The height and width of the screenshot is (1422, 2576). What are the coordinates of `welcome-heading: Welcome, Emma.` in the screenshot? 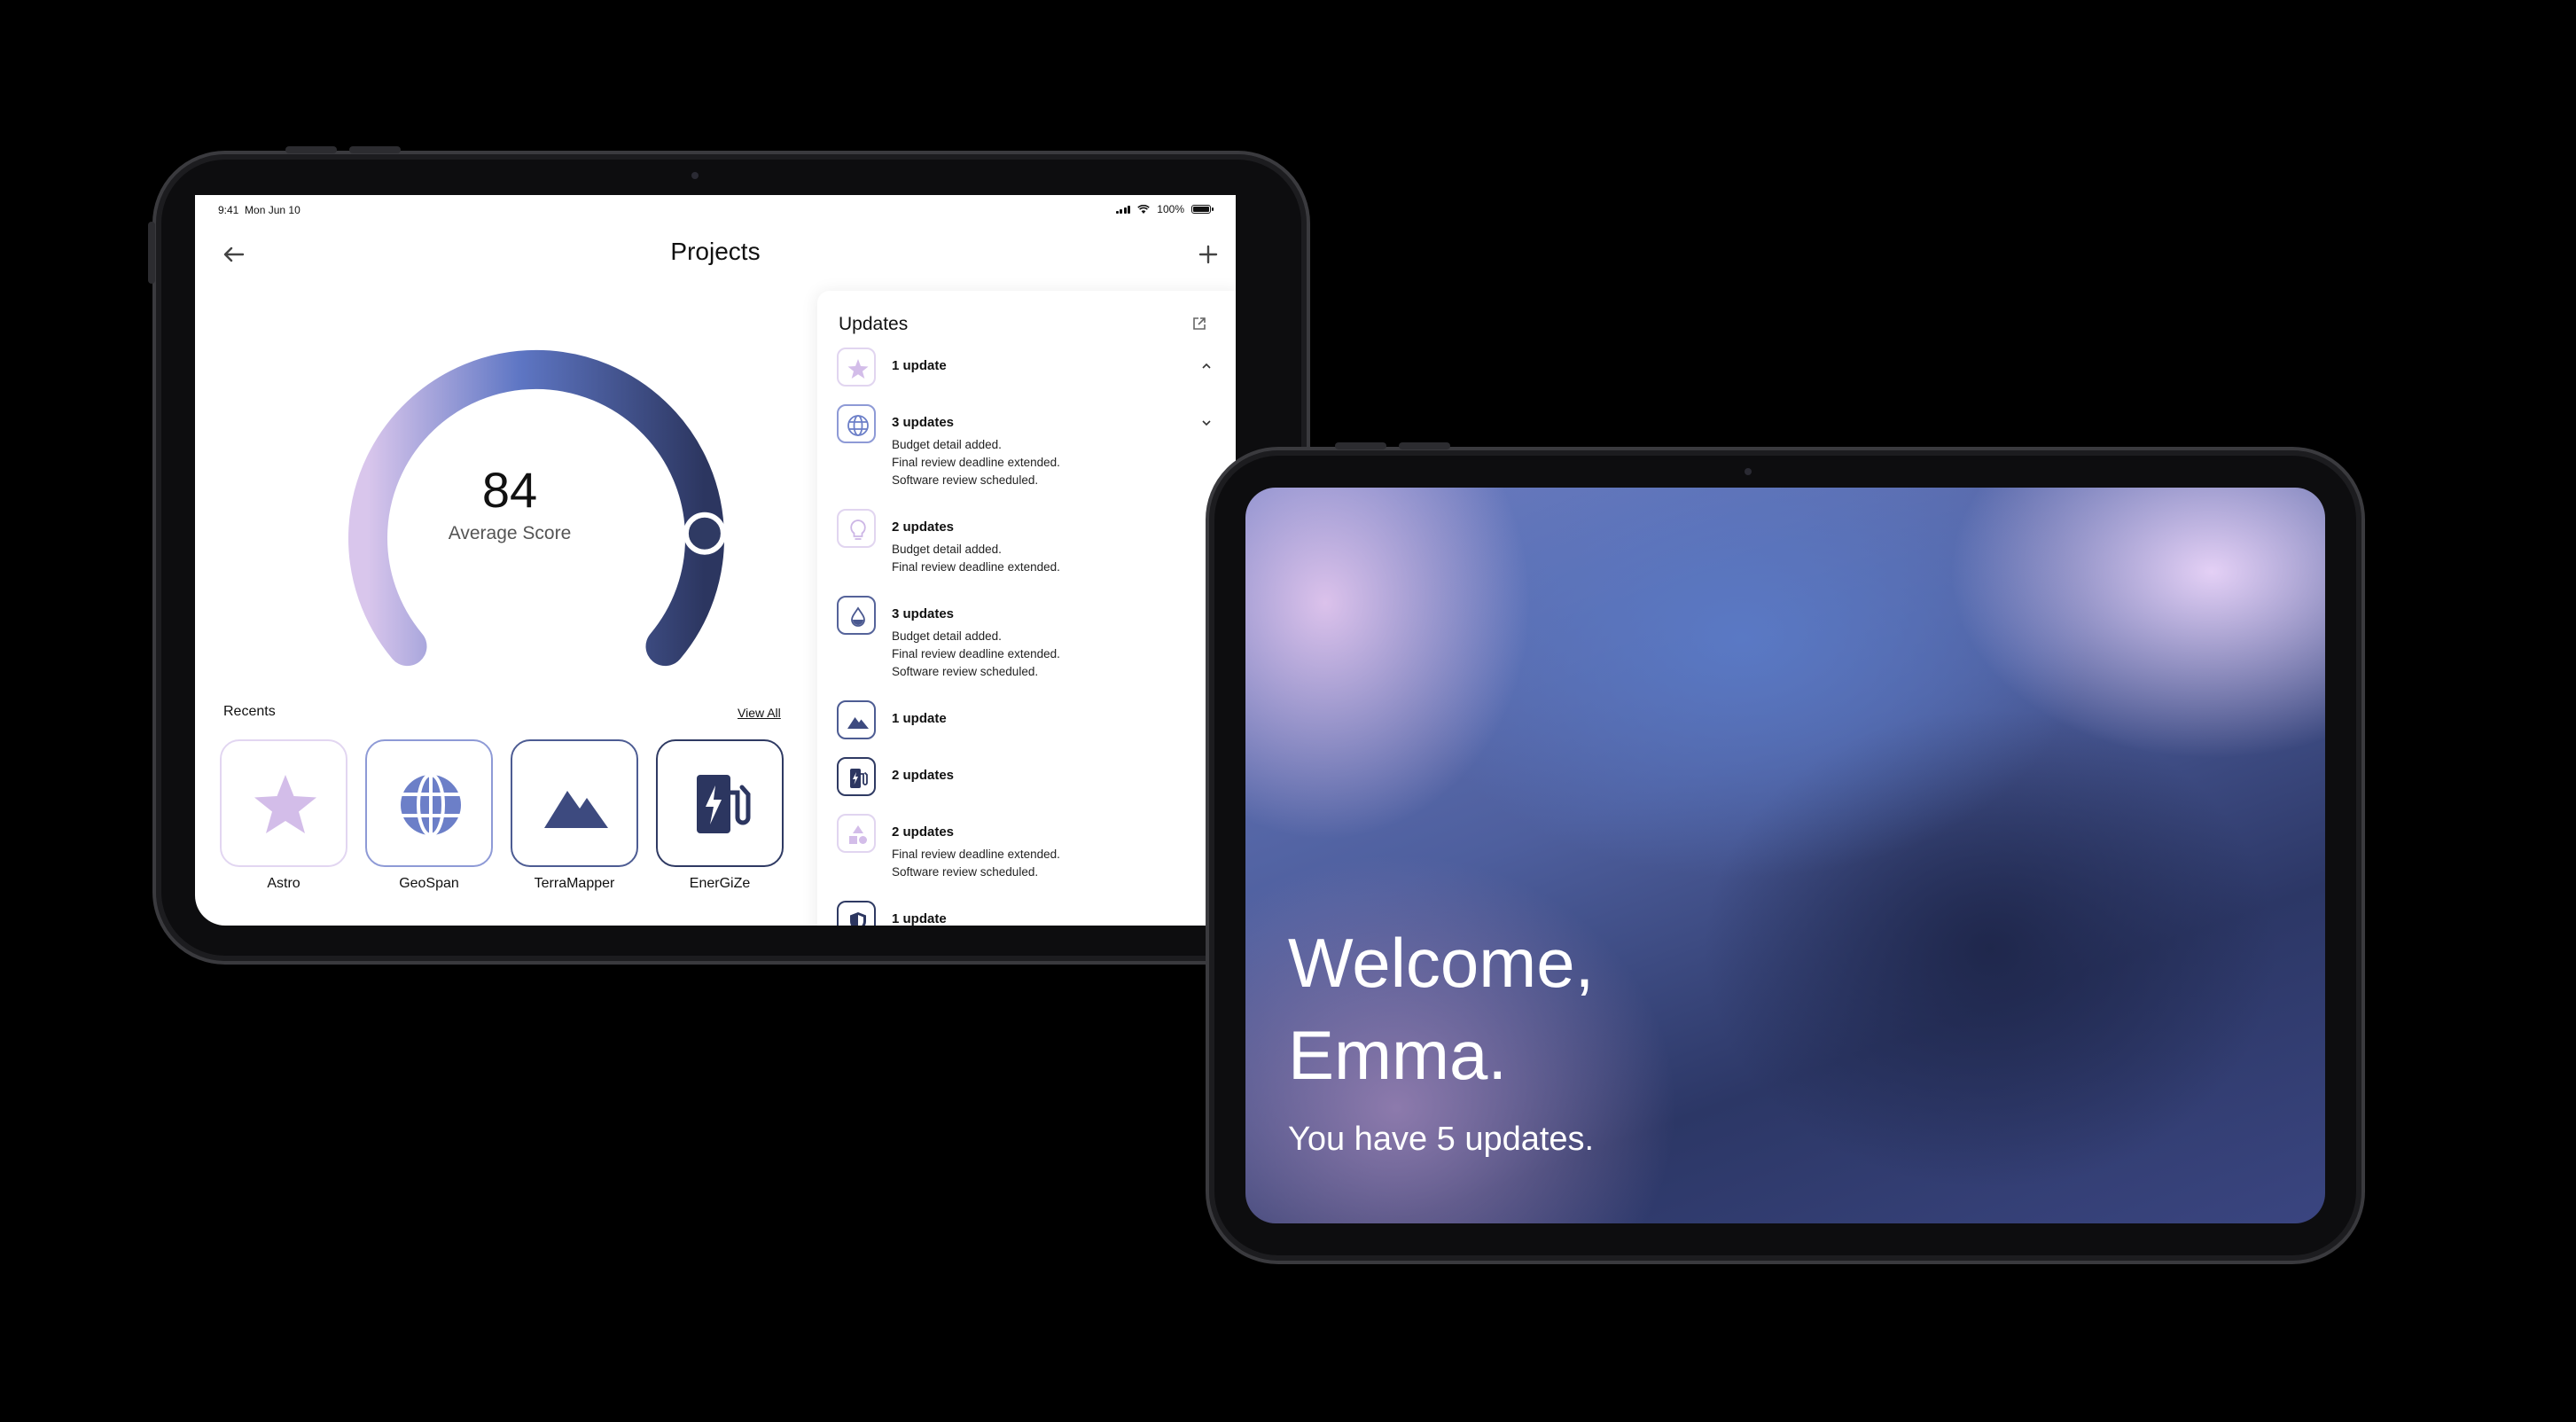 It's located at (1441, 1009).